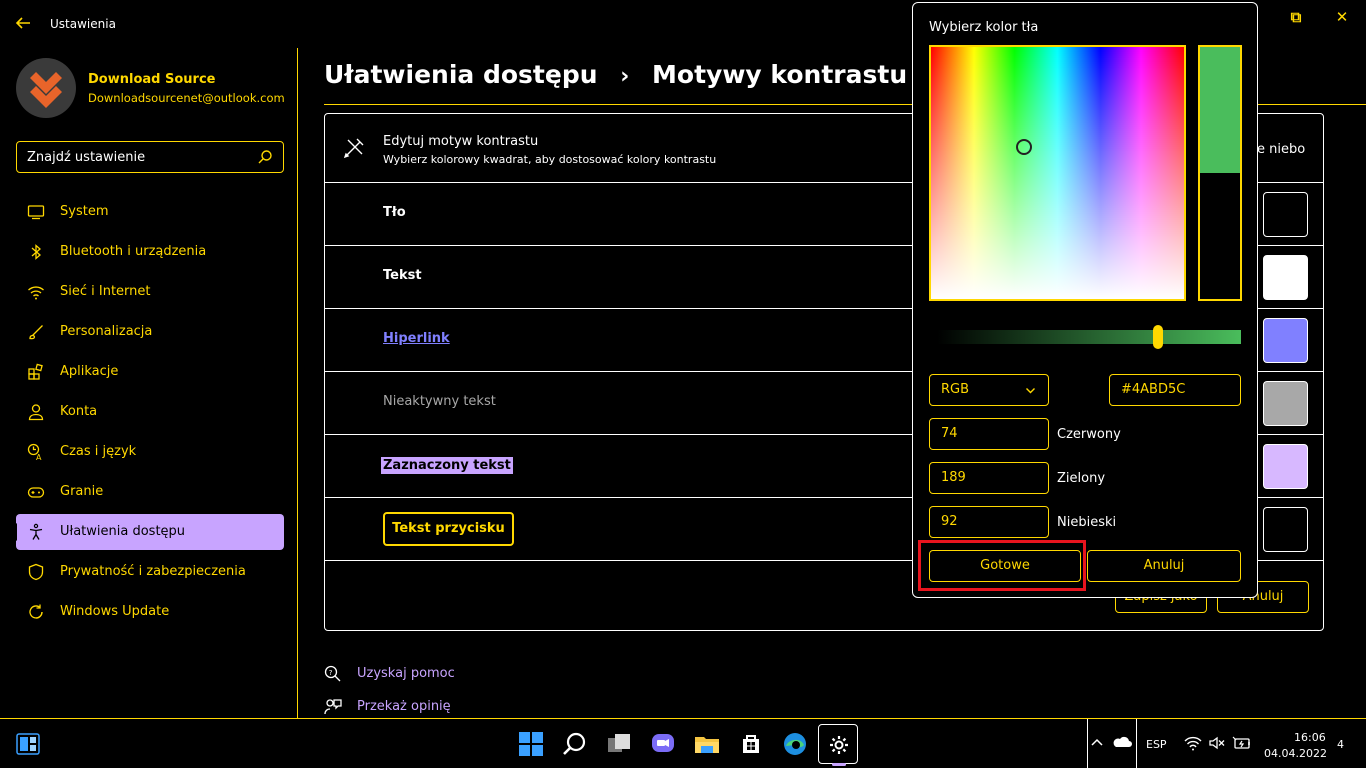 The height and width of the screenshot is (768, 1366). What do you see at coordinates (1295, 753) in the screenshot?
I see `clock-date: 04.04.2022` at bounding box center [1295, 753].